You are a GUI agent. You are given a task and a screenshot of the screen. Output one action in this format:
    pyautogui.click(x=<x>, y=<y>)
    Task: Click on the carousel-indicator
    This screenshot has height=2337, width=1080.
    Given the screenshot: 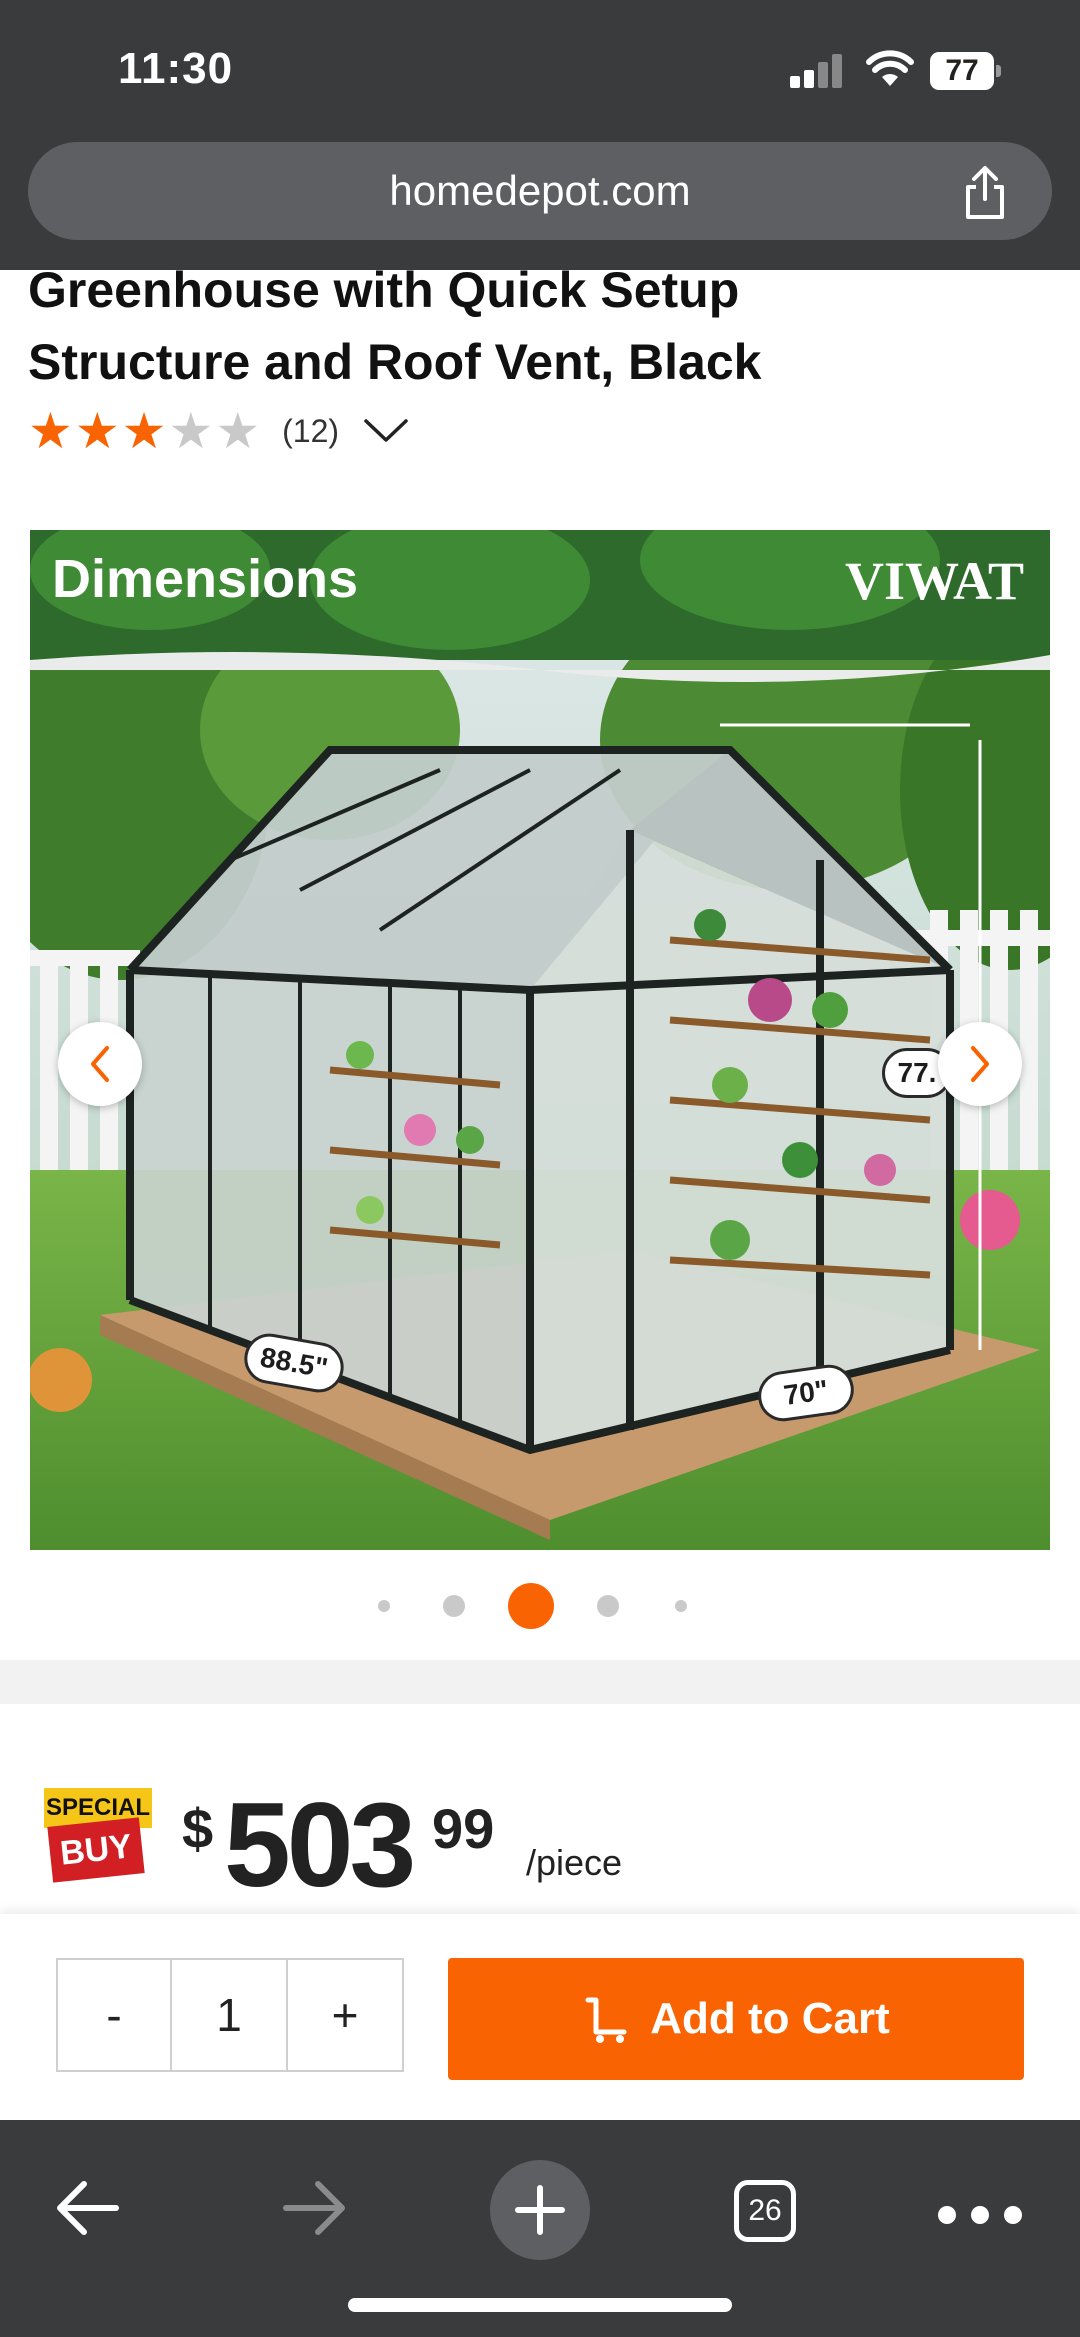 What is the action you would take?
    pyautogui.click(x=540, y=1605)
    